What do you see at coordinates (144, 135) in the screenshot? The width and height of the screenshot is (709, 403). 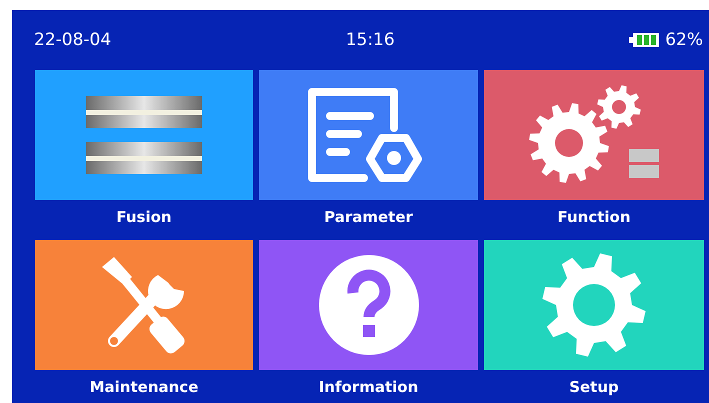 I see `fiber-bars-icon` at bounding box center [144, 135].